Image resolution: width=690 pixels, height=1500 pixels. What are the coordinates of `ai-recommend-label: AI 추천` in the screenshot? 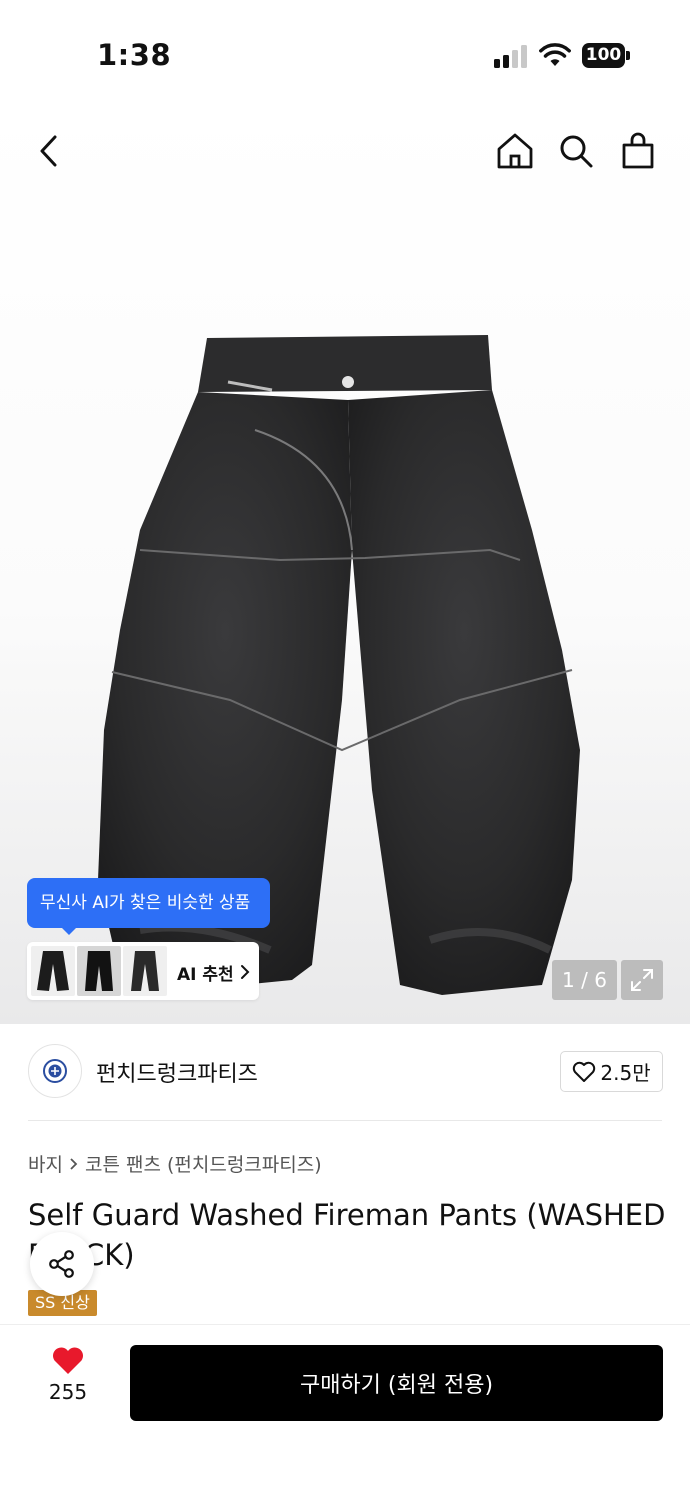 It's located at (205, 975).